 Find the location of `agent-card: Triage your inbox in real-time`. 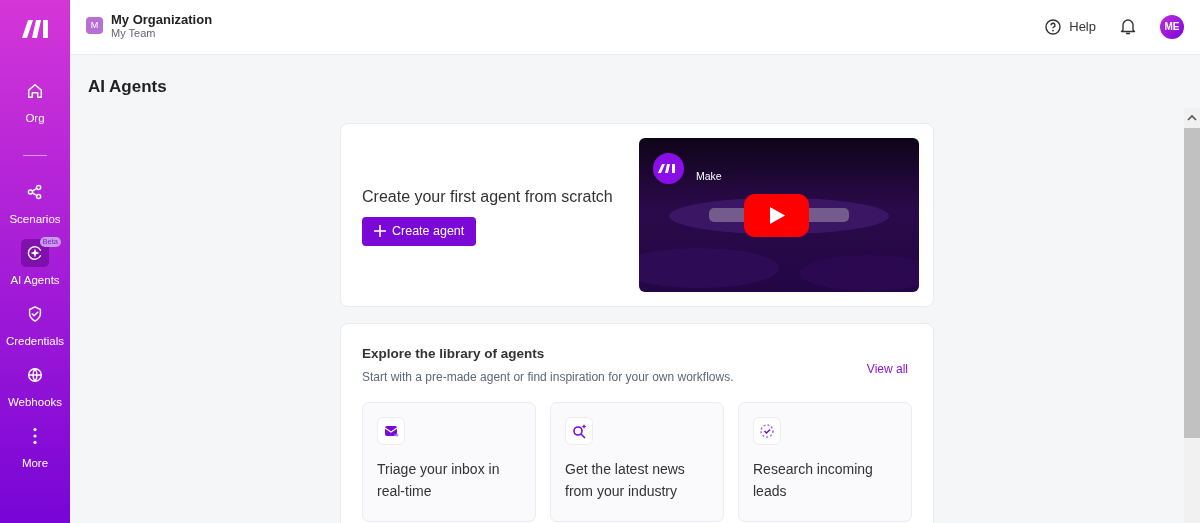

agent-card: Triage your inbox in real-time is located at coordinates (449, 462).